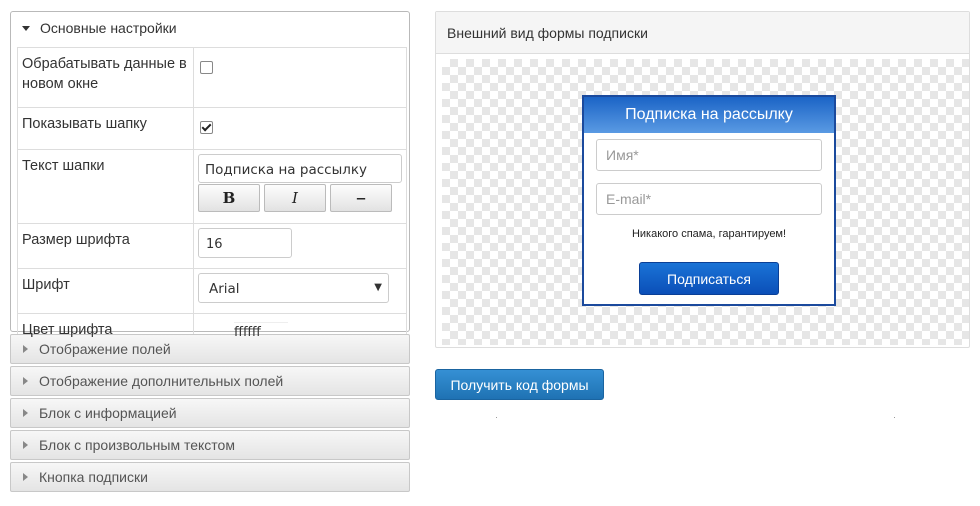  I want to click on font-size-input: 16, so click(245, 243).